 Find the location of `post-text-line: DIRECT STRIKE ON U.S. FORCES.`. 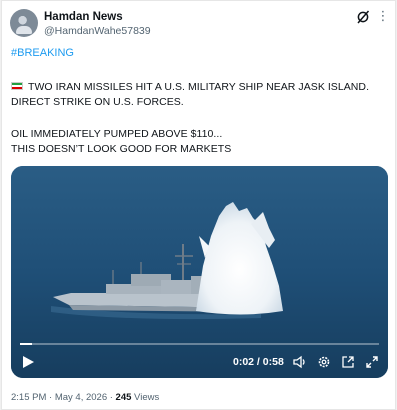

post-text-line: DIRECT STRIKE ON U.S. FORCES. is located at coordinates (97, 102).